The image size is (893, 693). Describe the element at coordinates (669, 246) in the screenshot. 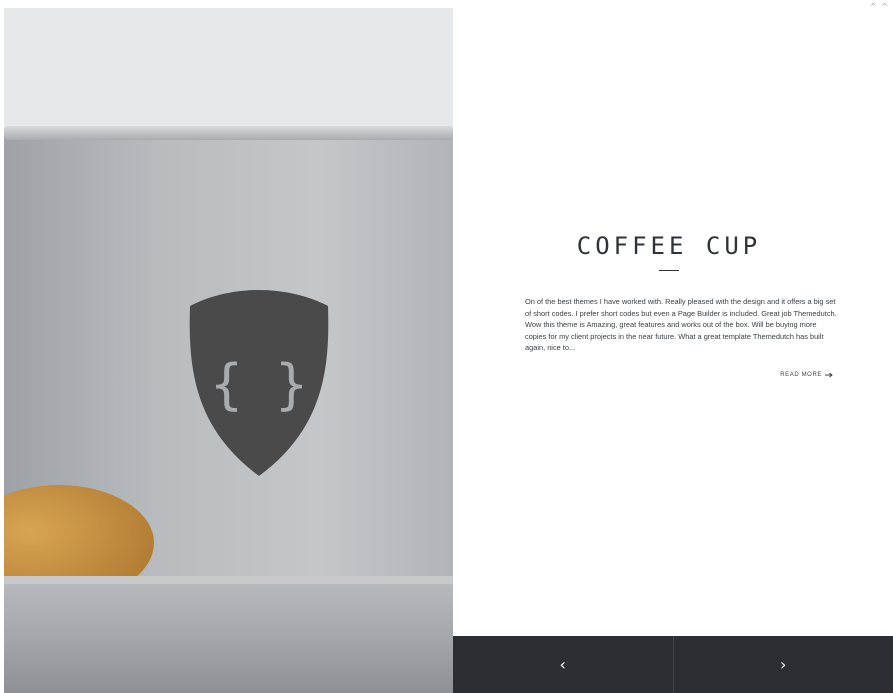

I see `product-title: COFFEE CUP` at that location.